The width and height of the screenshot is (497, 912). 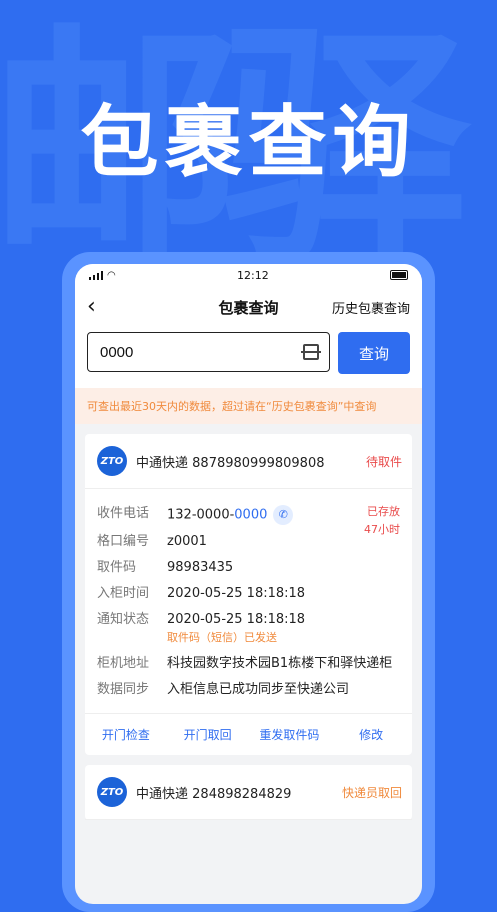 What do you see at coordinates (399, 275) in the screenshot?
I see `battery-icon` at bounding box center [399, 275].